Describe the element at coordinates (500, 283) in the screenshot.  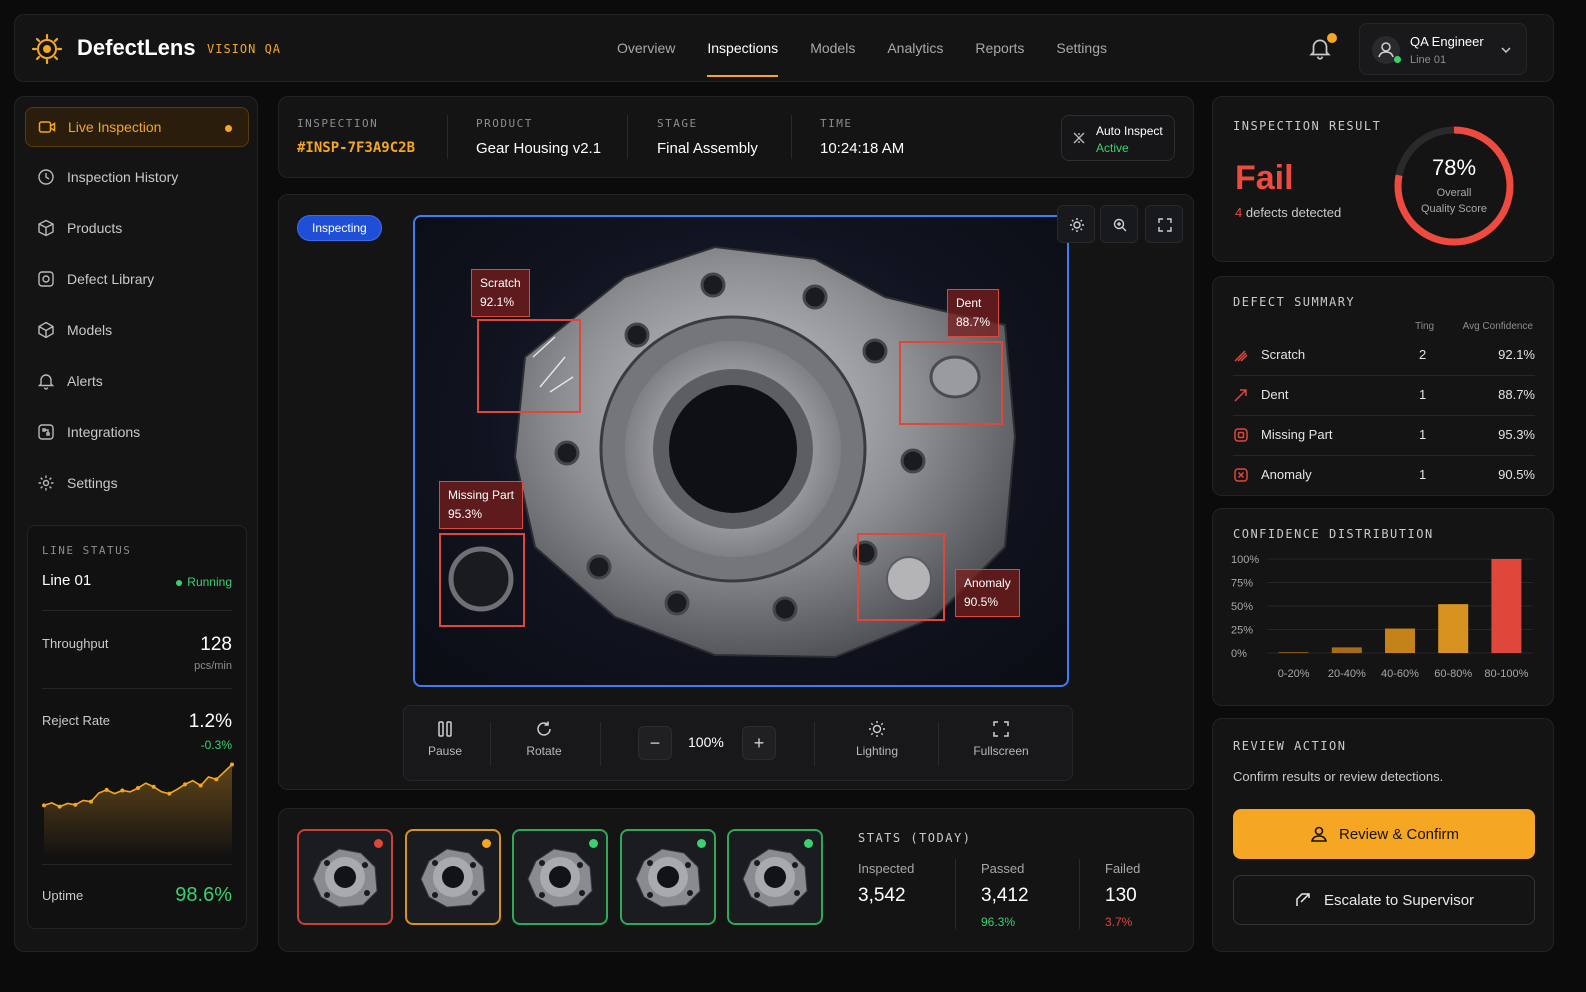
I see `detection-name: Scratch` at that location.